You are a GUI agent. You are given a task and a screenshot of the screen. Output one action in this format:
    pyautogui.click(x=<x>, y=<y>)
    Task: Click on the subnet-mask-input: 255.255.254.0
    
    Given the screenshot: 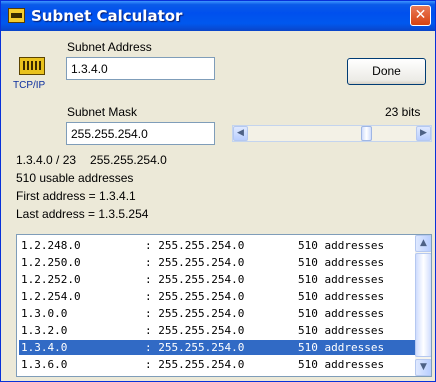 What is the action you would take?
    pyautogui.click(x=140, y=133)
    